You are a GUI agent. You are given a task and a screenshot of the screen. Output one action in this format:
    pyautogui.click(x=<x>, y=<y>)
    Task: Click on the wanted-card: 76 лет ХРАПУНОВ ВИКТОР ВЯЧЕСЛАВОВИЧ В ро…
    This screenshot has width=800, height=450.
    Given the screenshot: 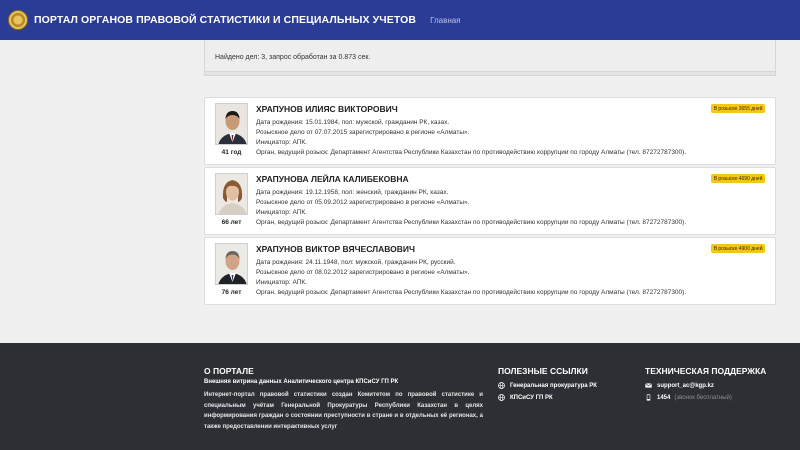 What is the action you would take?
    pyautogui.click(x=490, y=271)
    